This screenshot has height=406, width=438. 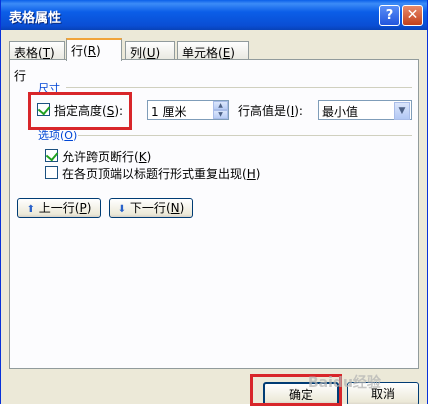 I want to click on tab-column: 列(U), so click(x=150, y=50).